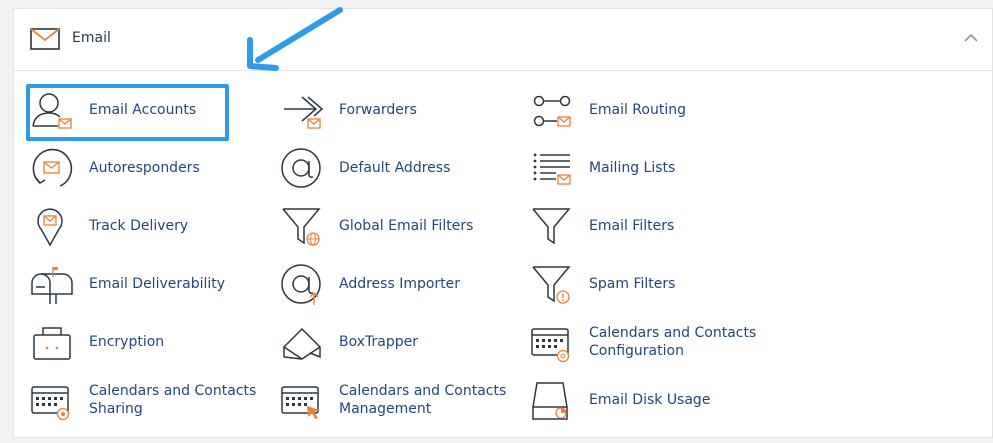 The width and height of the screenshot is (993, 443). Describe the element at coordinates (45, 39) in the screenshot. I see `envelope-icon` at that location.